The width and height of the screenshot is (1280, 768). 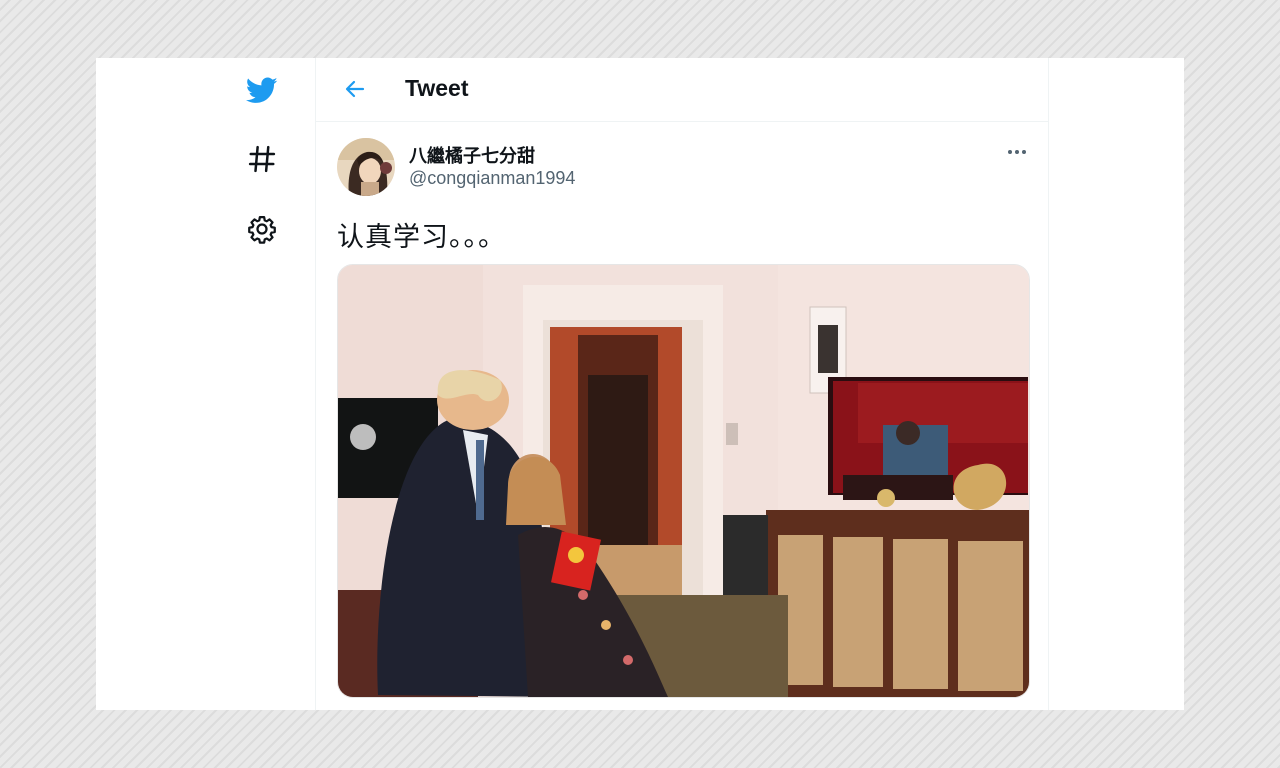 I want to click on tweet-text: 认真学习。。。, so click(x=421, y=237).